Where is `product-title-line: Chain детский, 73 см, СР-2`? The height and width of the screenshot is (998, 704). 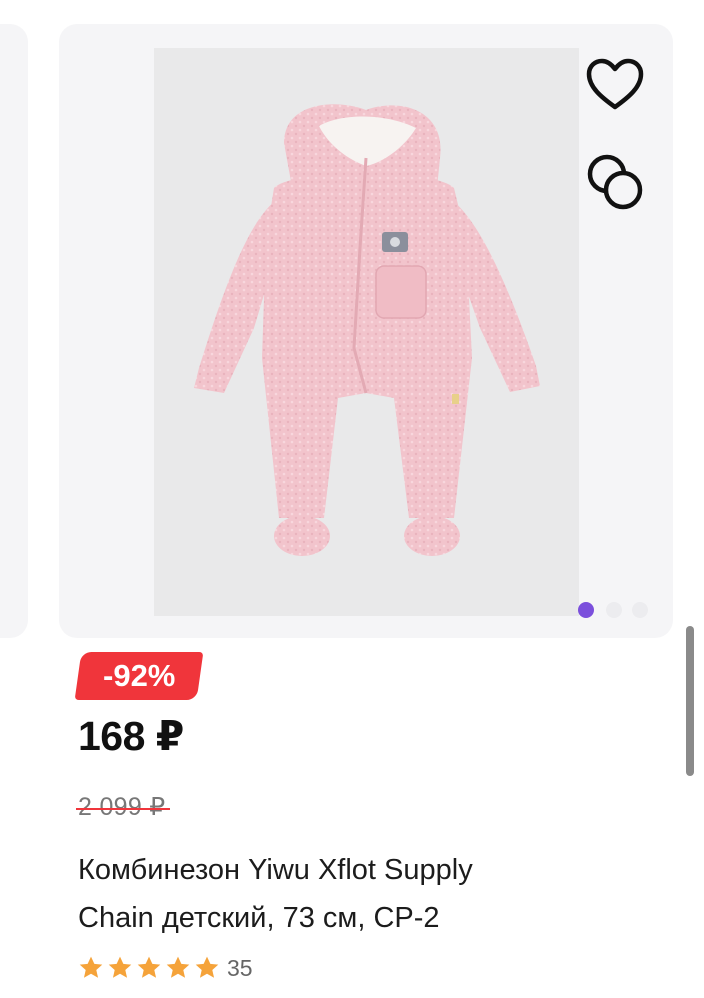
product-title-line: Chain детский, 73 см, СР-2 is located at coordinates (259, 918).